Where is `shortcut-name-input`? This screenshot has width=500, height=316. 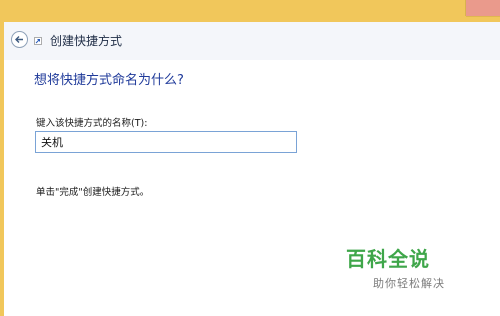
shortcut-name-input is located at coordinates (166, 142).